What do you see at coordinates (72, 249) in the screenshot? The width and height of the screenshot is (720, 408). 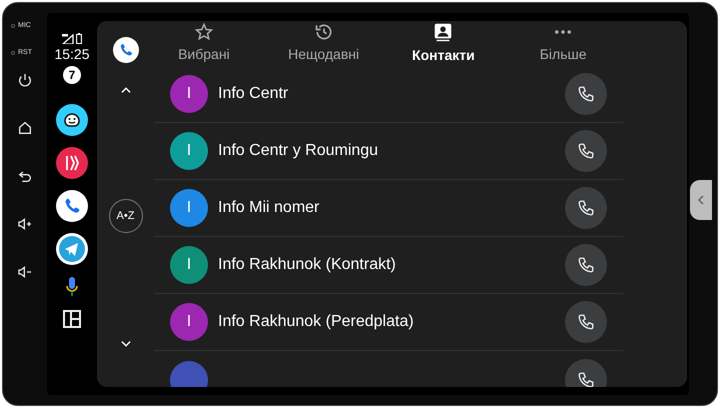 I see `paper-plane-app-icon` at bounding box center [72, 249].